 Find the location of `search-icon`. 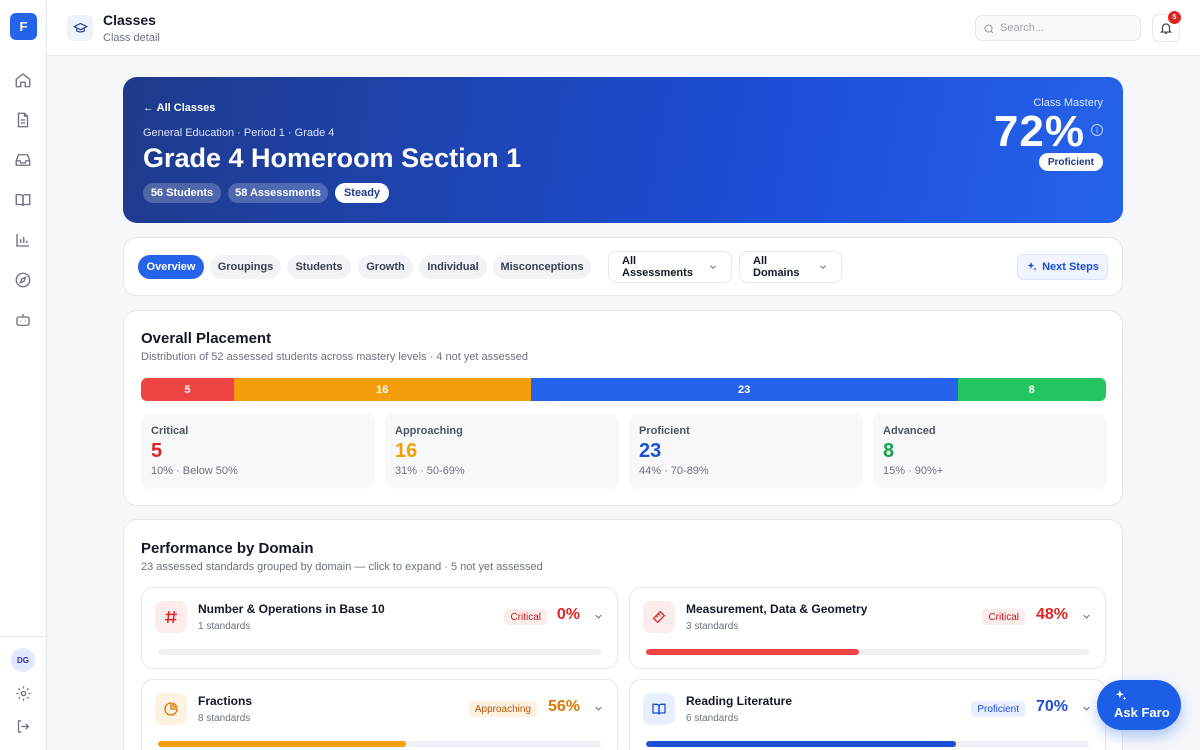

search-icon is located at coordinates (989, 31).